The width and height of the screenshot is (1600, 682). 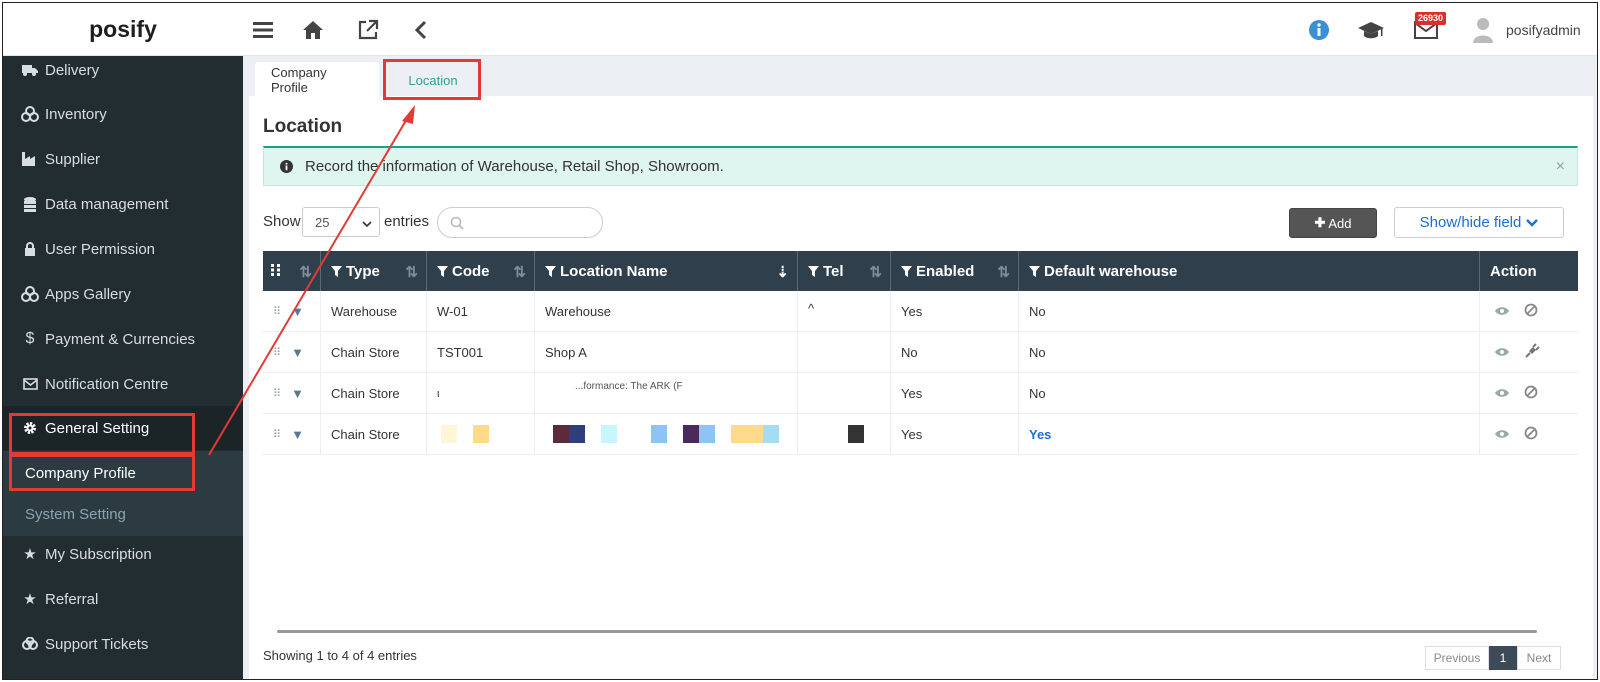 What do you see at coordinates (457, 224) in the screenshot?
I see `search-icon` at bounding box center [457, 224].